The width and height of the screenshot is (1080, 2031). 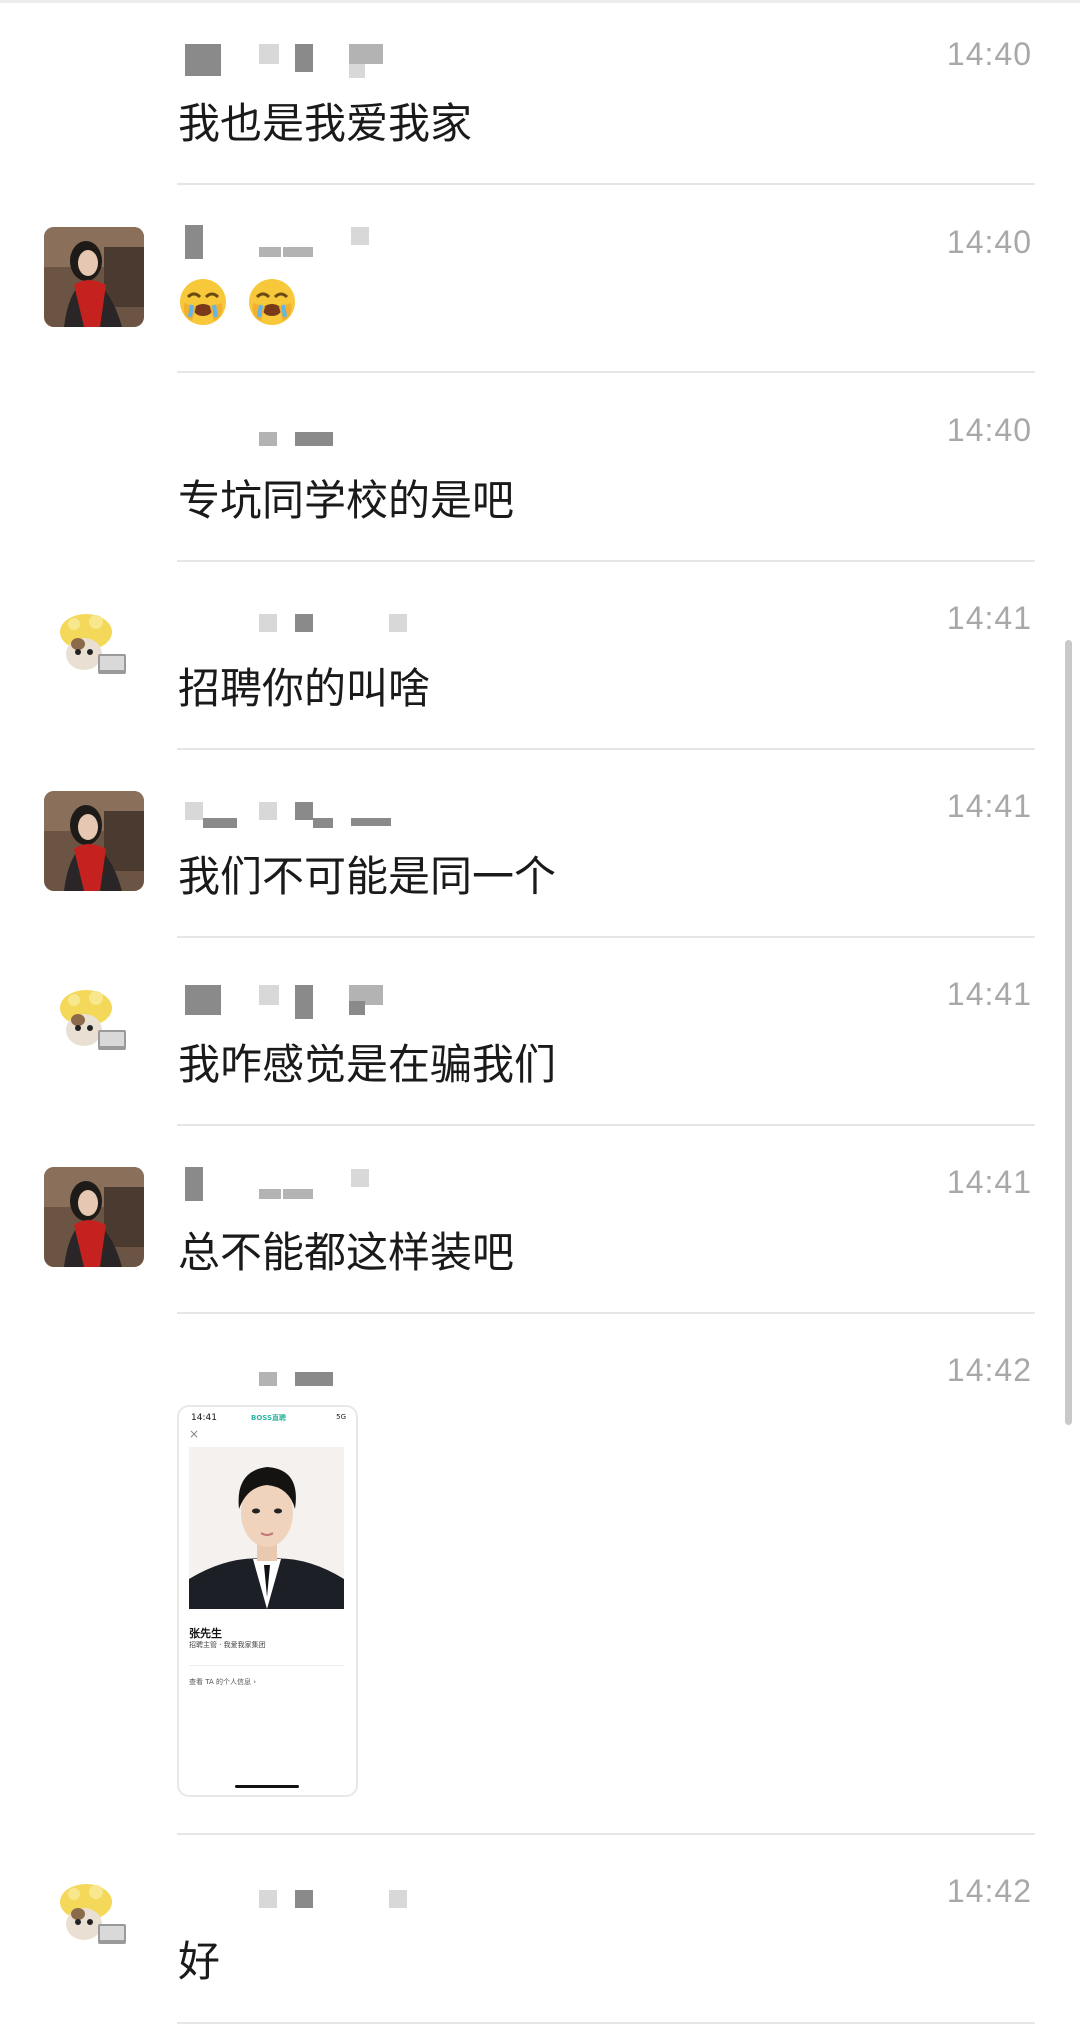 I want to click on divider, so click(x=266, y=1665).